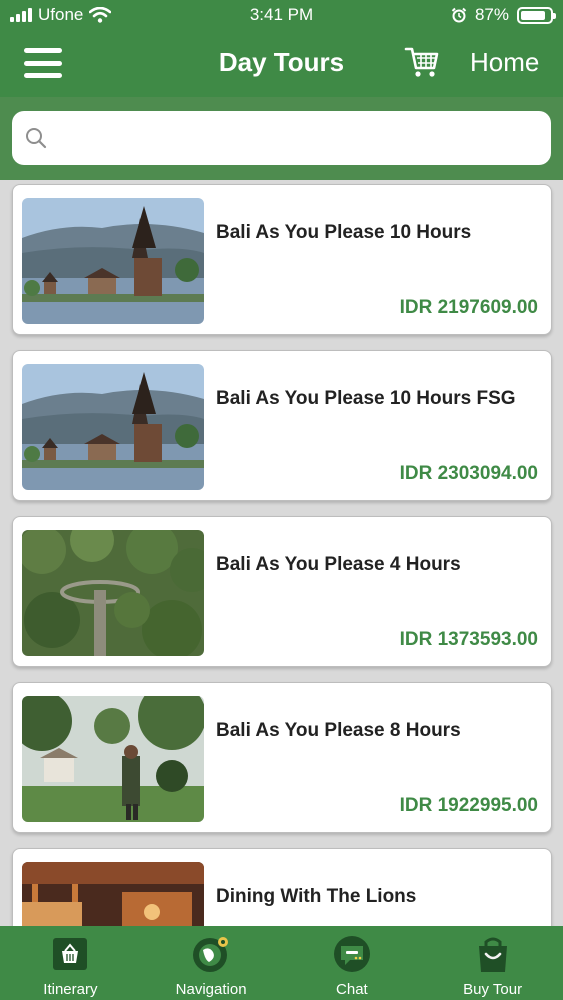 The height and width of the screenshot is (1000, 563). What do you see at coordinates (316, 896) in the screenshot?
I see `tour-name: Dining With The Lions` at bounding box center [316, 896].